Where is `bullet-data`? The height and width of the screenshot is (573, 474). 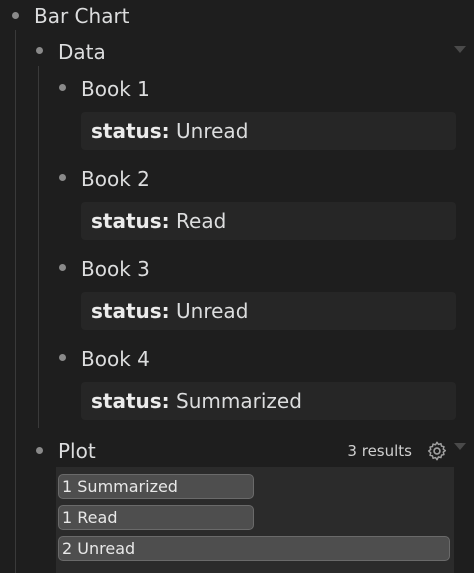 bullet-data is located at coordinates (39, 50).